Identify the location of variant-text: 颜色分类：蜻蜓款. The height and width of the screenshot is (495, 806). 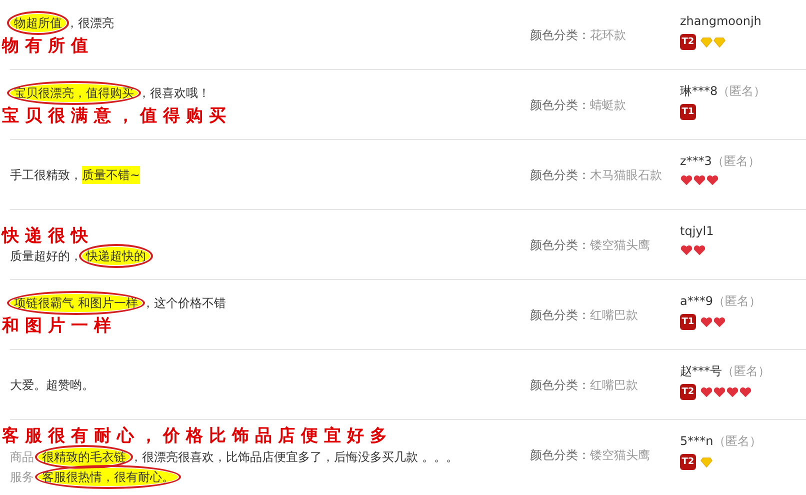
(578, 105).